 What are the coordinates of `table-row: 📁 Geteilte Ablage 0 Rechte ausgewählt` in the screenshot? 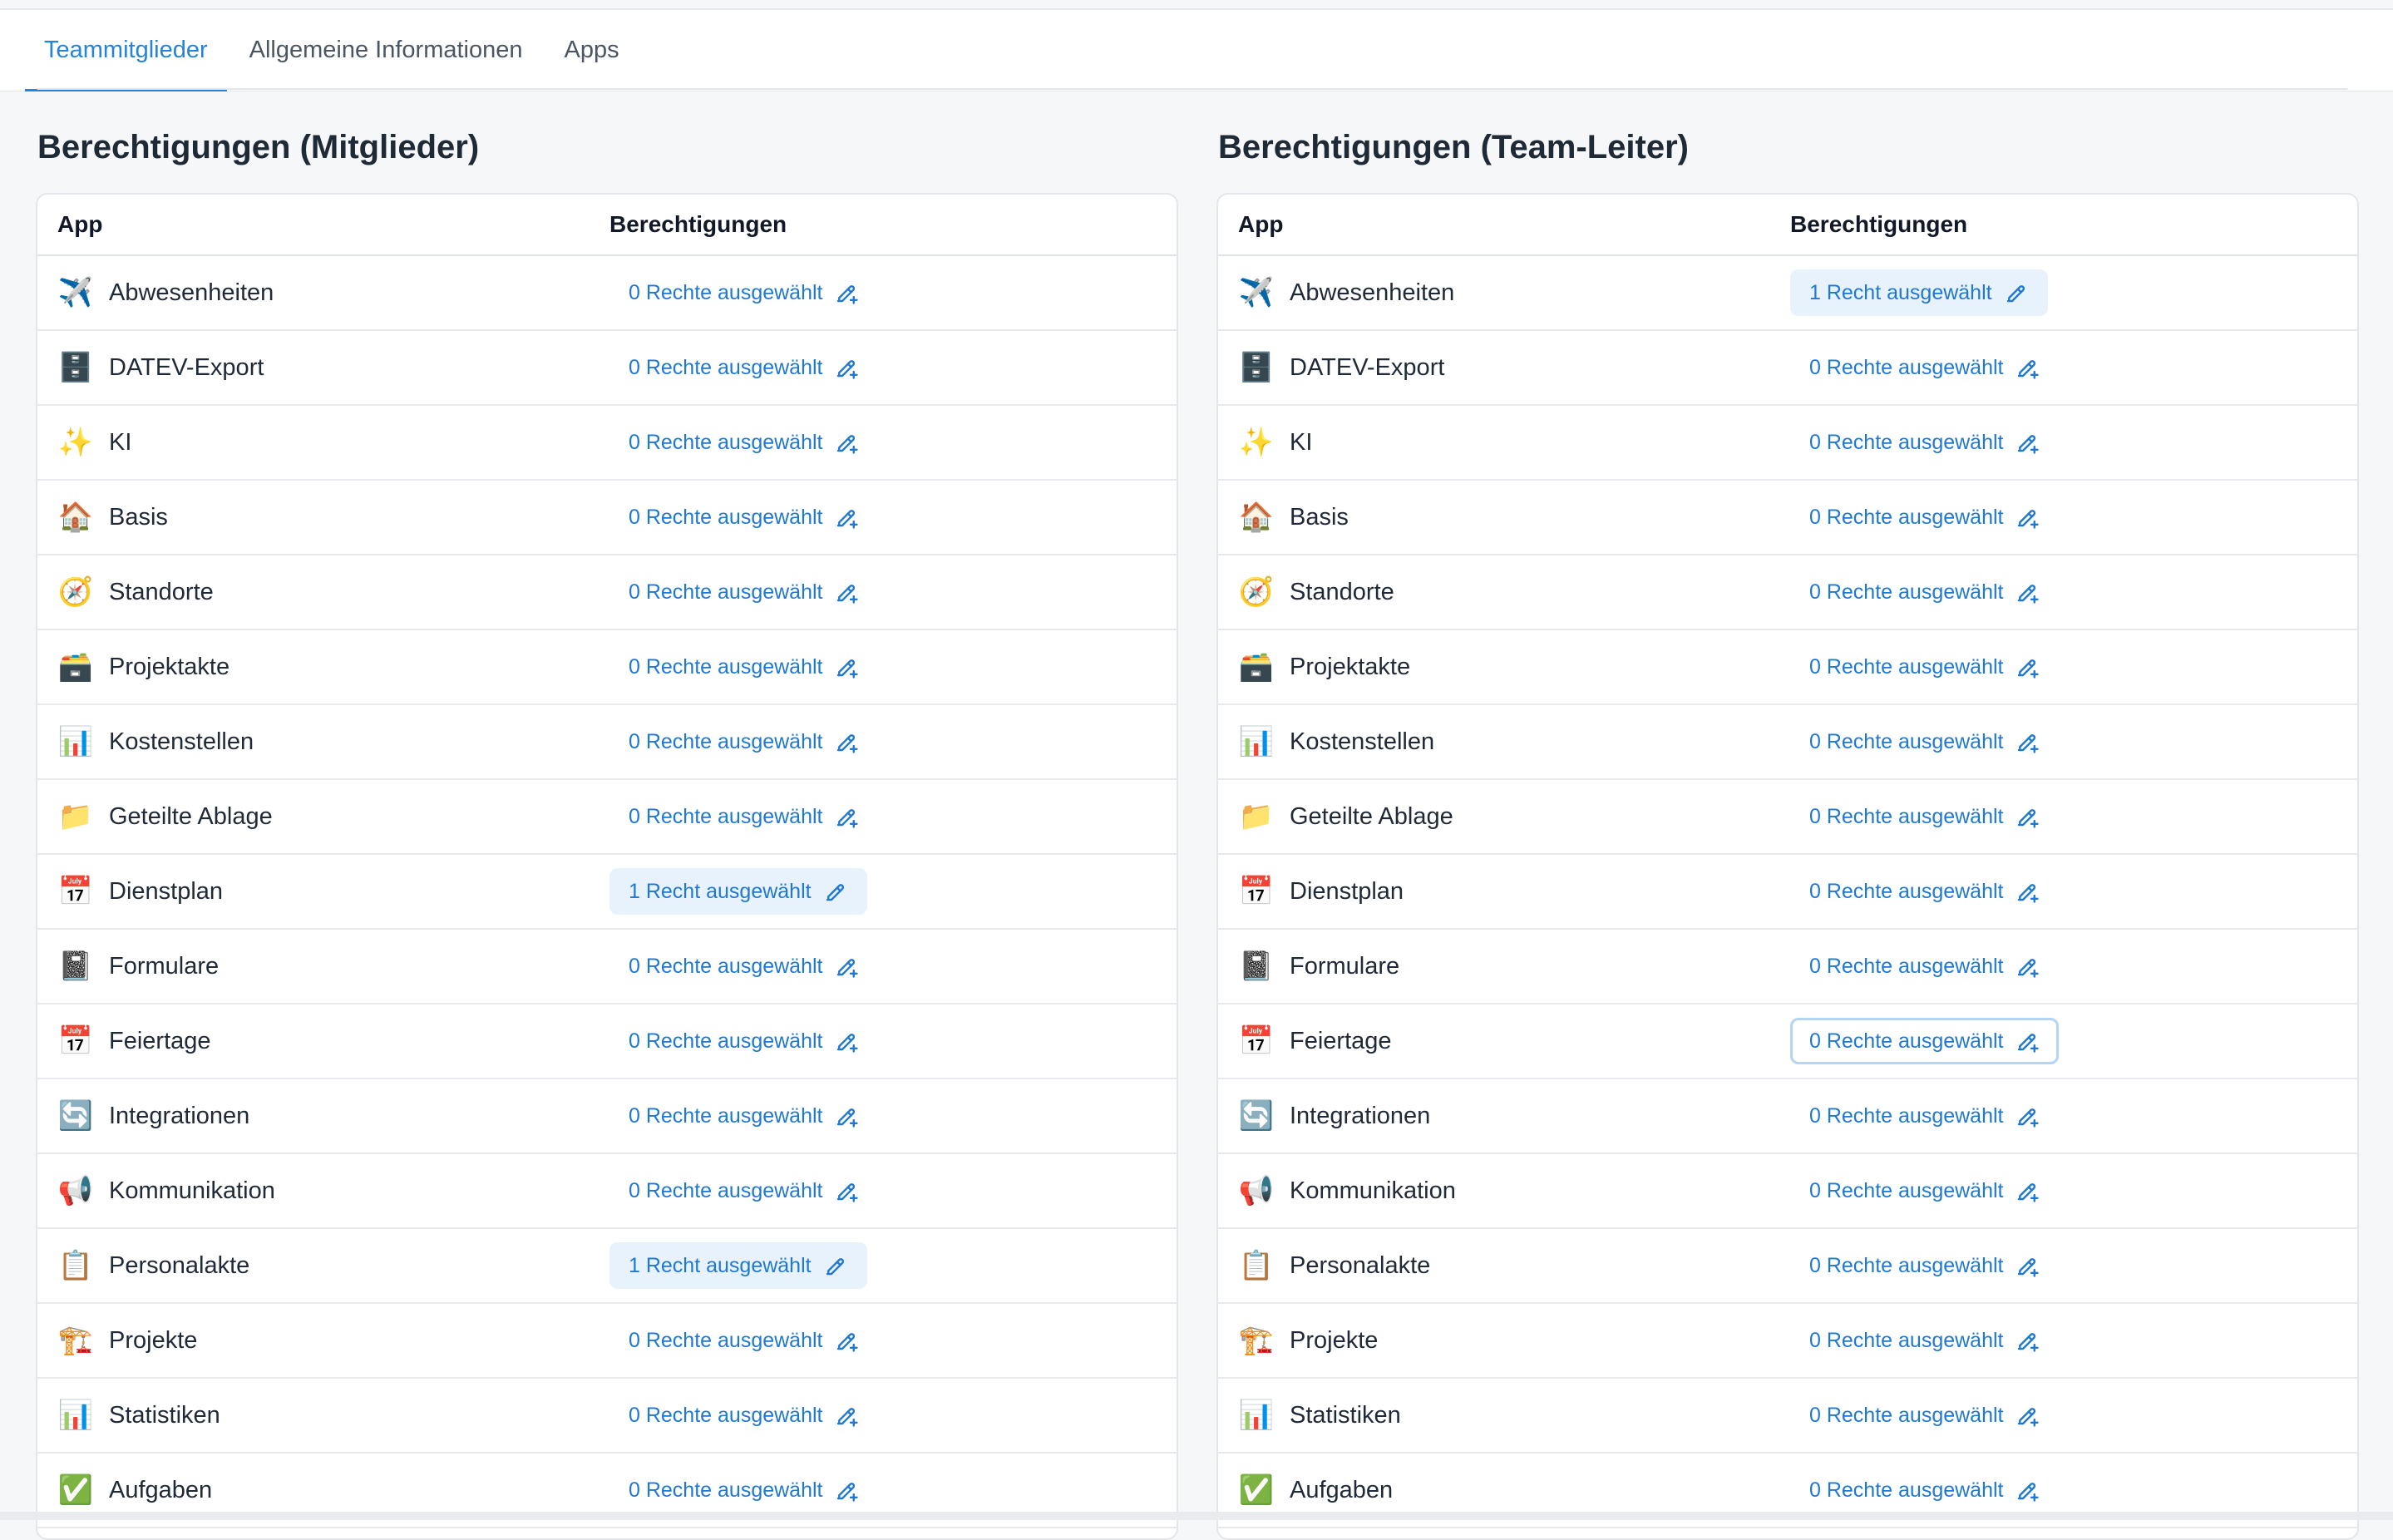 It's located at (607, 817).